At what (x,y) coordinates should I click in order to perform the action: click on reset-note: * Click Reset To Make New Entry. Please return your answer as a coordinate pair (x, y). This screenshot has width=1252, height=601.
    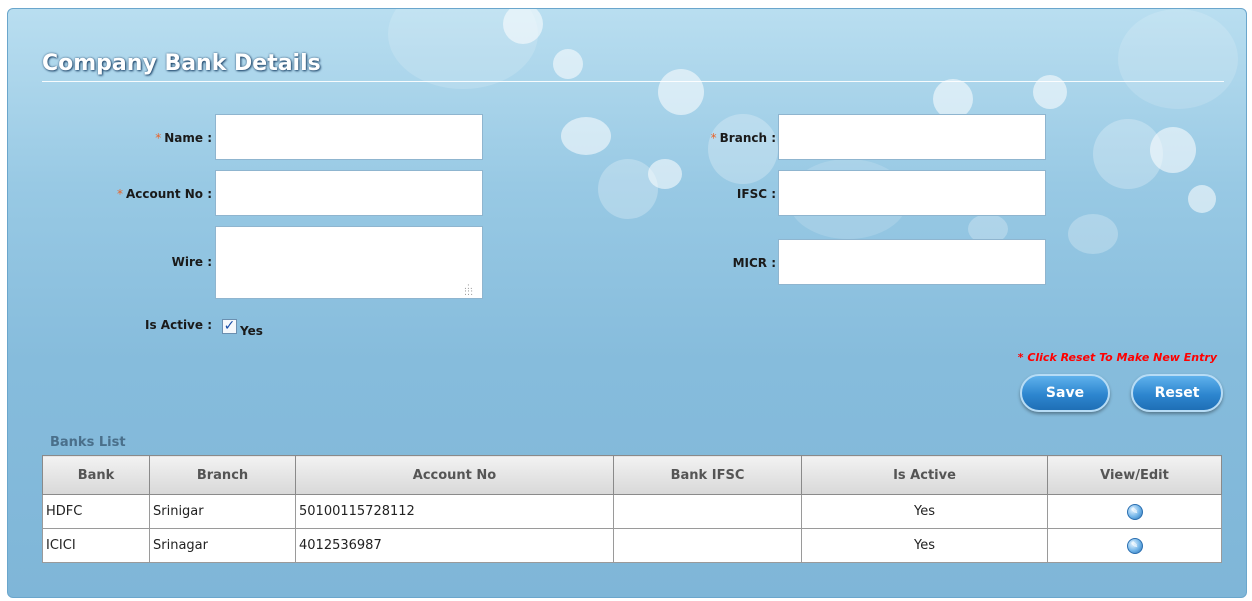
    Looking at the image, I should click on (1117, 357).